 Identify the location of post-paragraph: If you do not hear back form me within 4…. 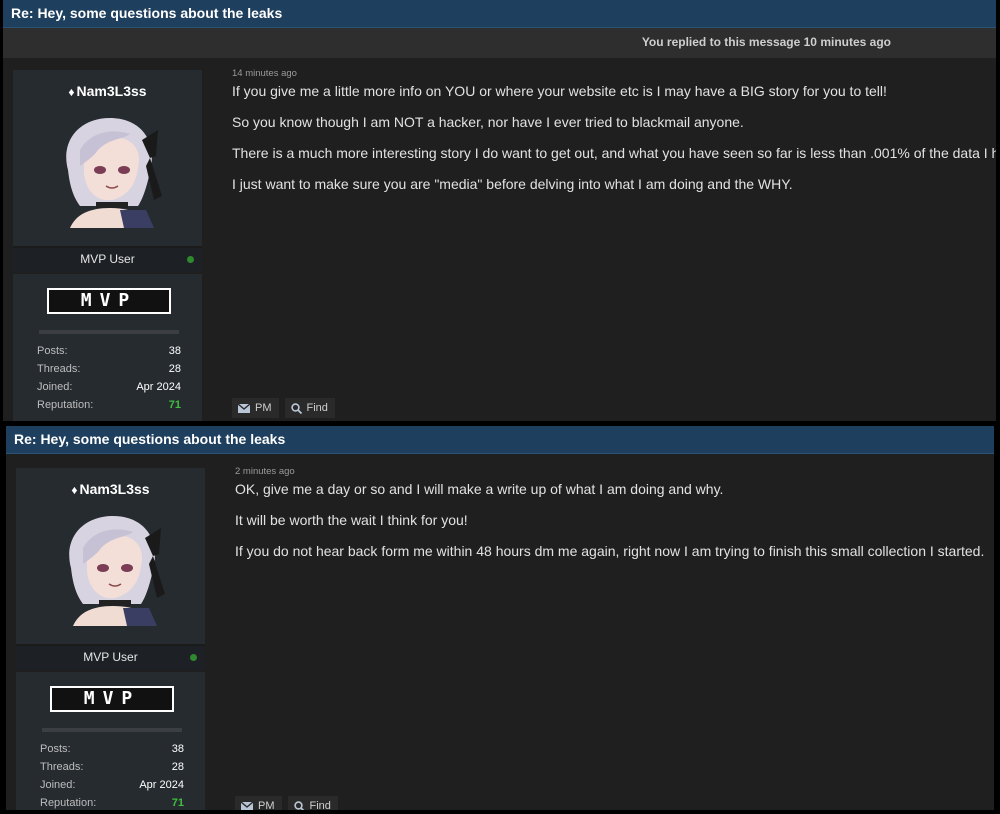
(610, 551).